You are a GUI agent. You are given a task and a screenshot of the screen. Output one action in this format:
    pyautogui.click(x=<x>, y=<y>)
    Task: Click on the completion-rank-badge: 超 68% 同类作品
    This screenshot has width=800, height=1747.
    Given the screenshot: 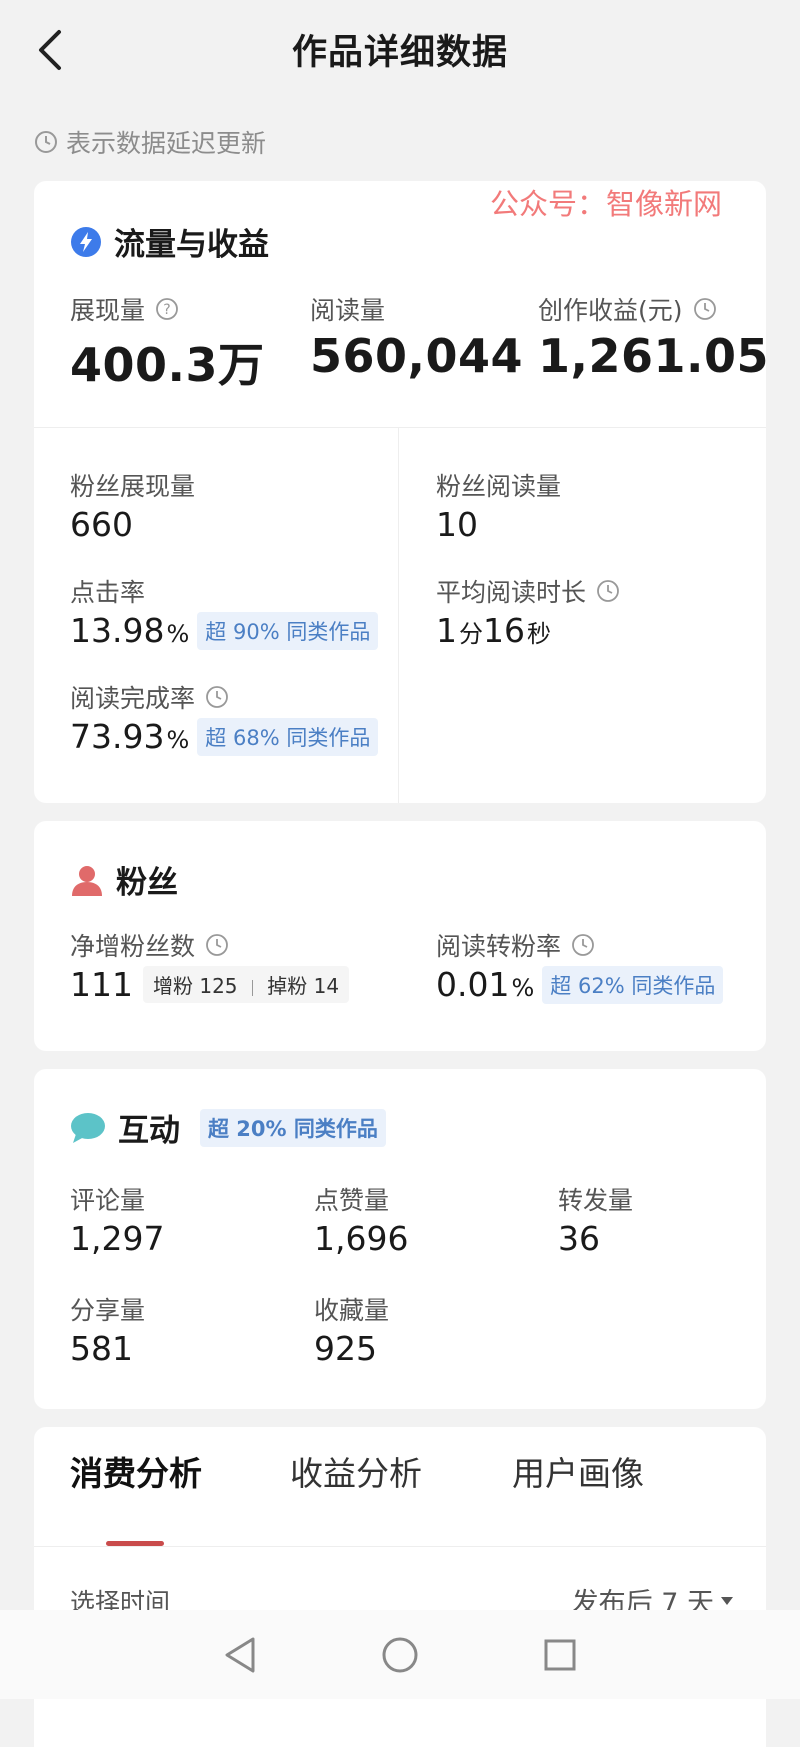 What is the action you would take?
    pyautogui.click(x=288, y=737)
    